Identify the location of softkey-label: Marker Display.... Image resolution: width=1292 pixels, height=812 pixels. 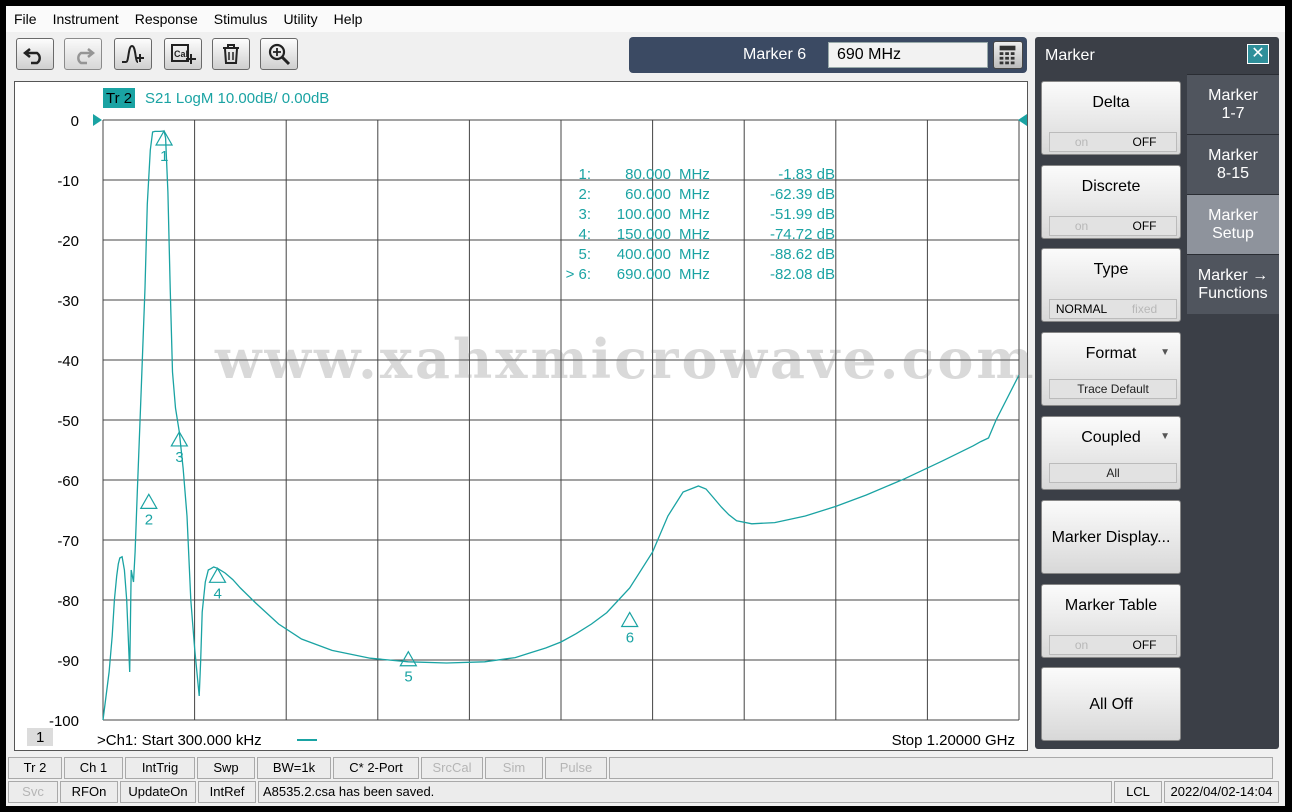
(1111, 537).